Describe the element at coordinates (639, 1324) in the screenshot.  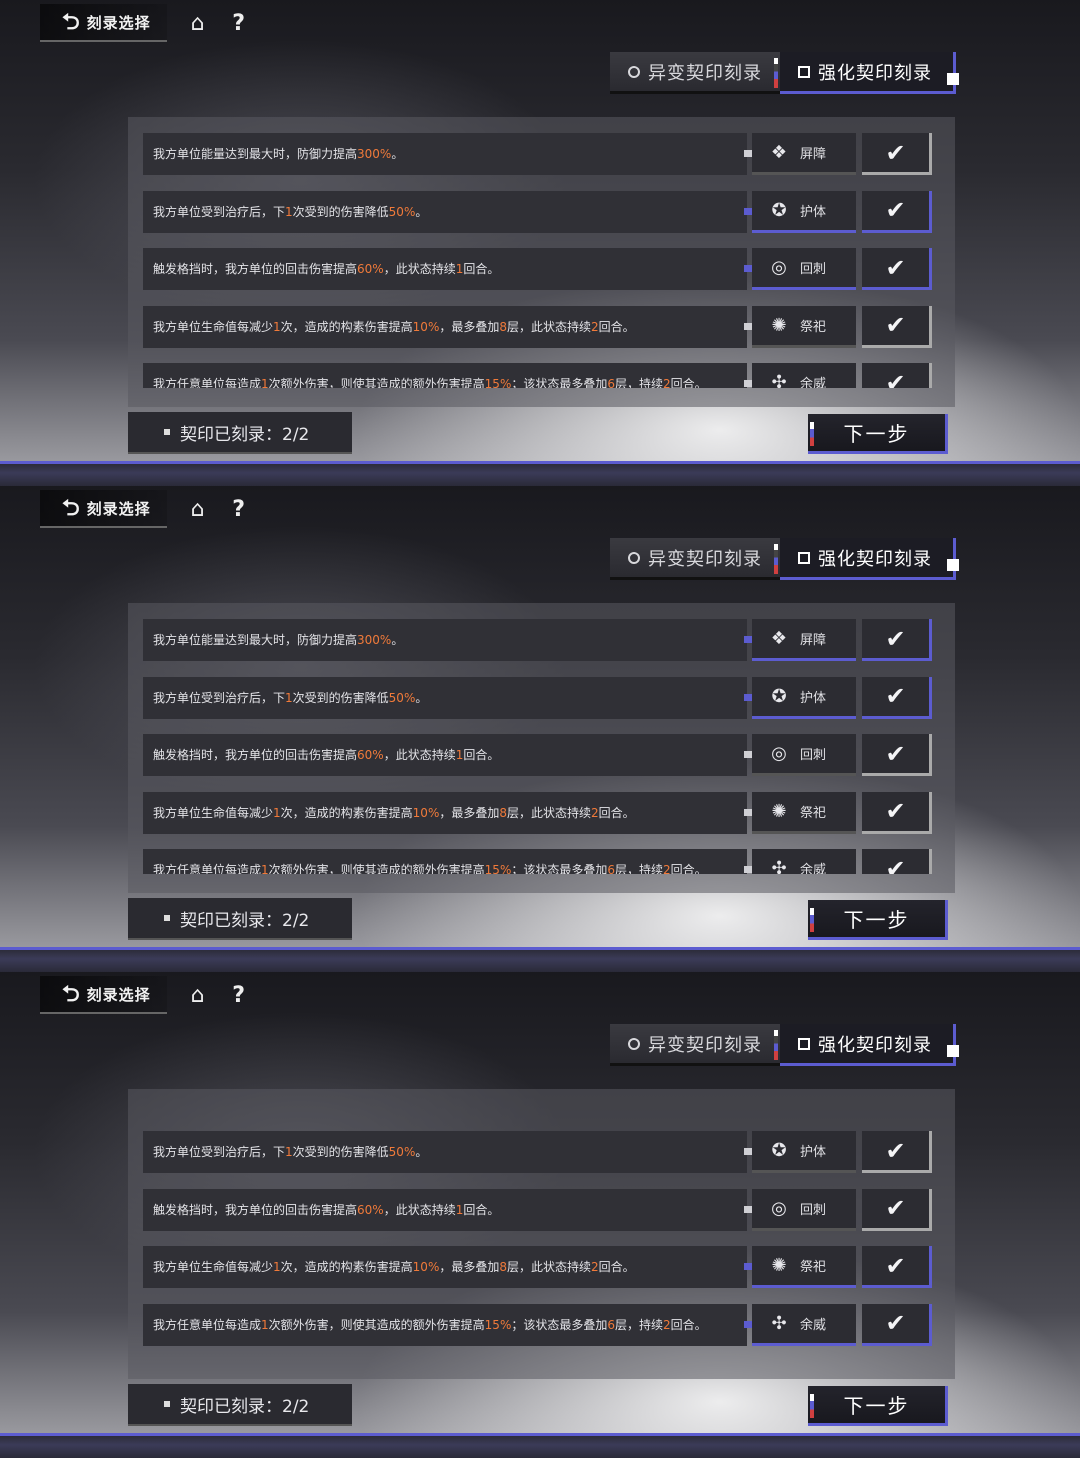
I see `description-text: 层，持续` at that location.